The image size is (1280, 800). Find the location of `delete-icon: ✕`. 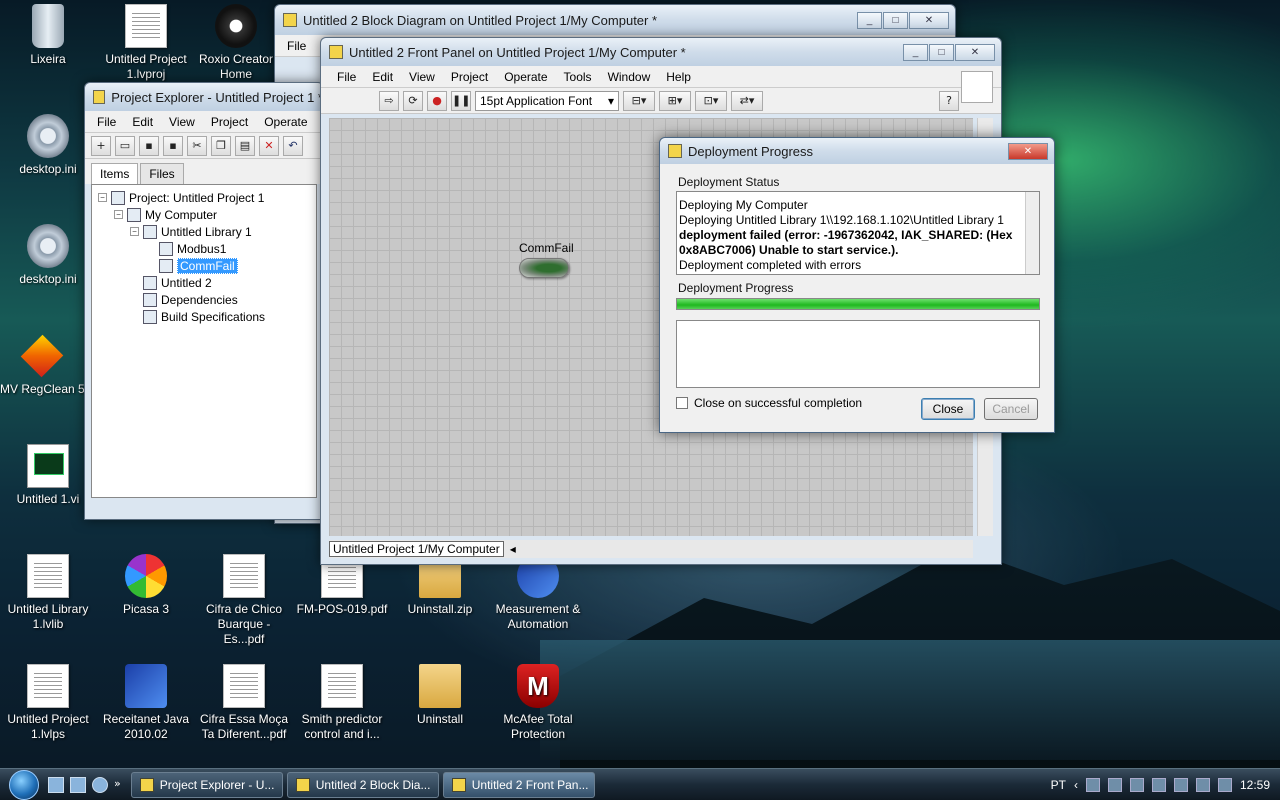

delete-icon: ✕ is located at coordinates (269, 145).